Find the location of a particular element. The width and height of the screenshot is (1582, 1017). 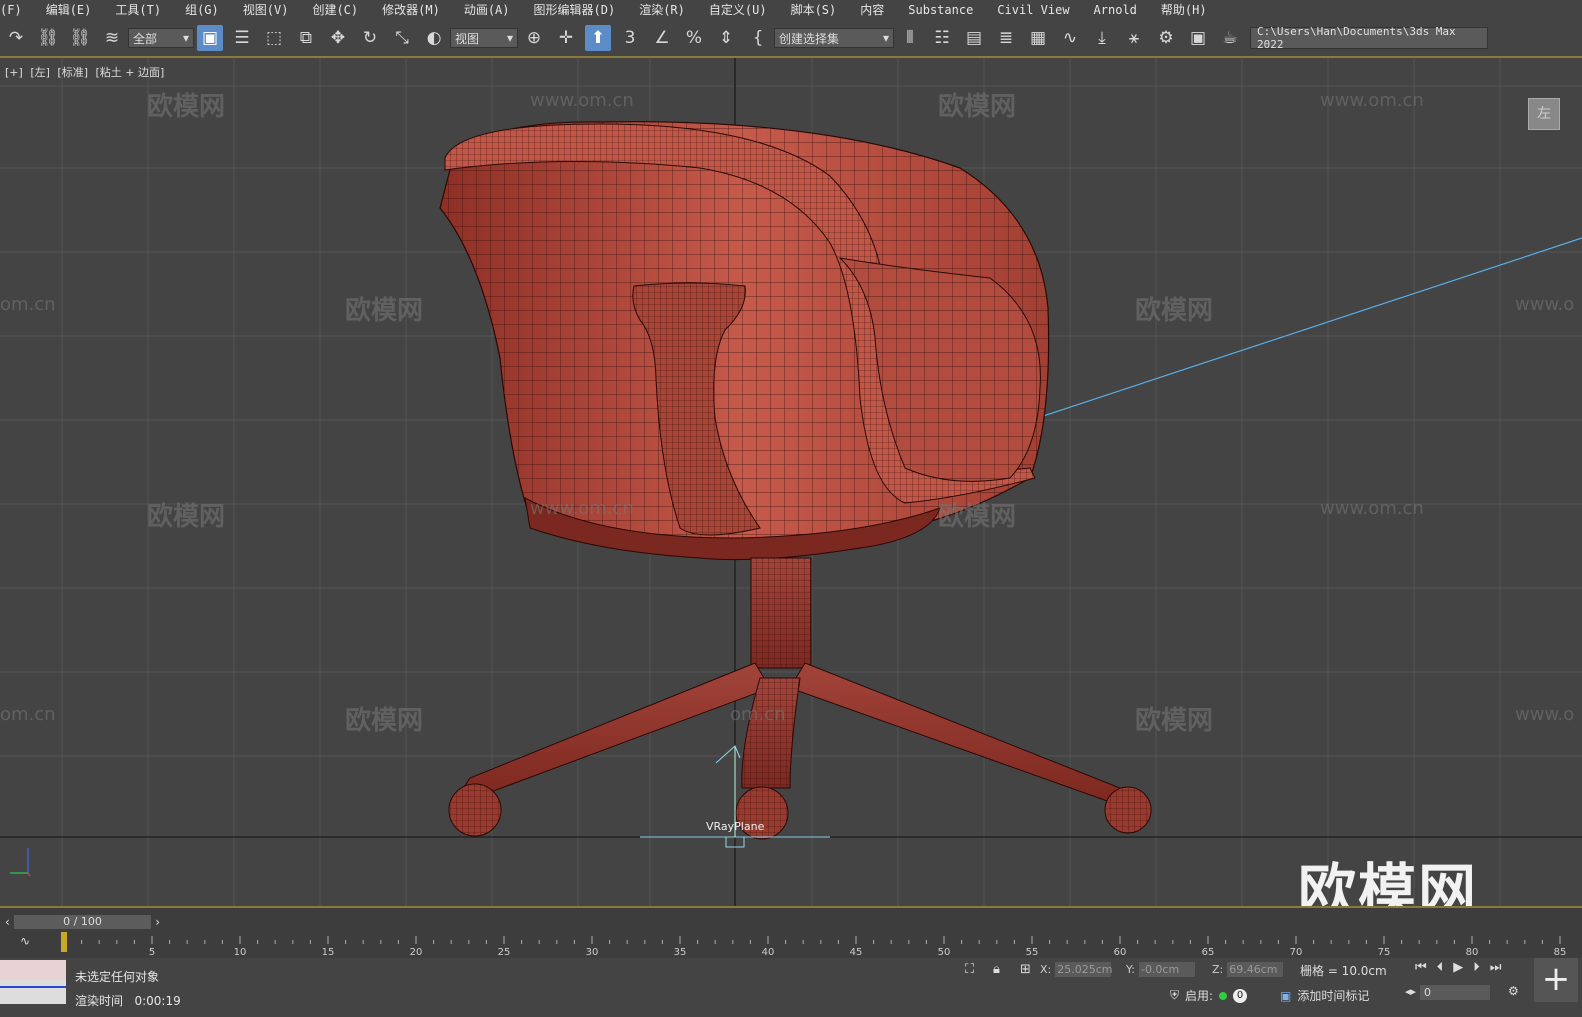

menu-item: 图形编辑器(D) is located at coordinates (575, 9).